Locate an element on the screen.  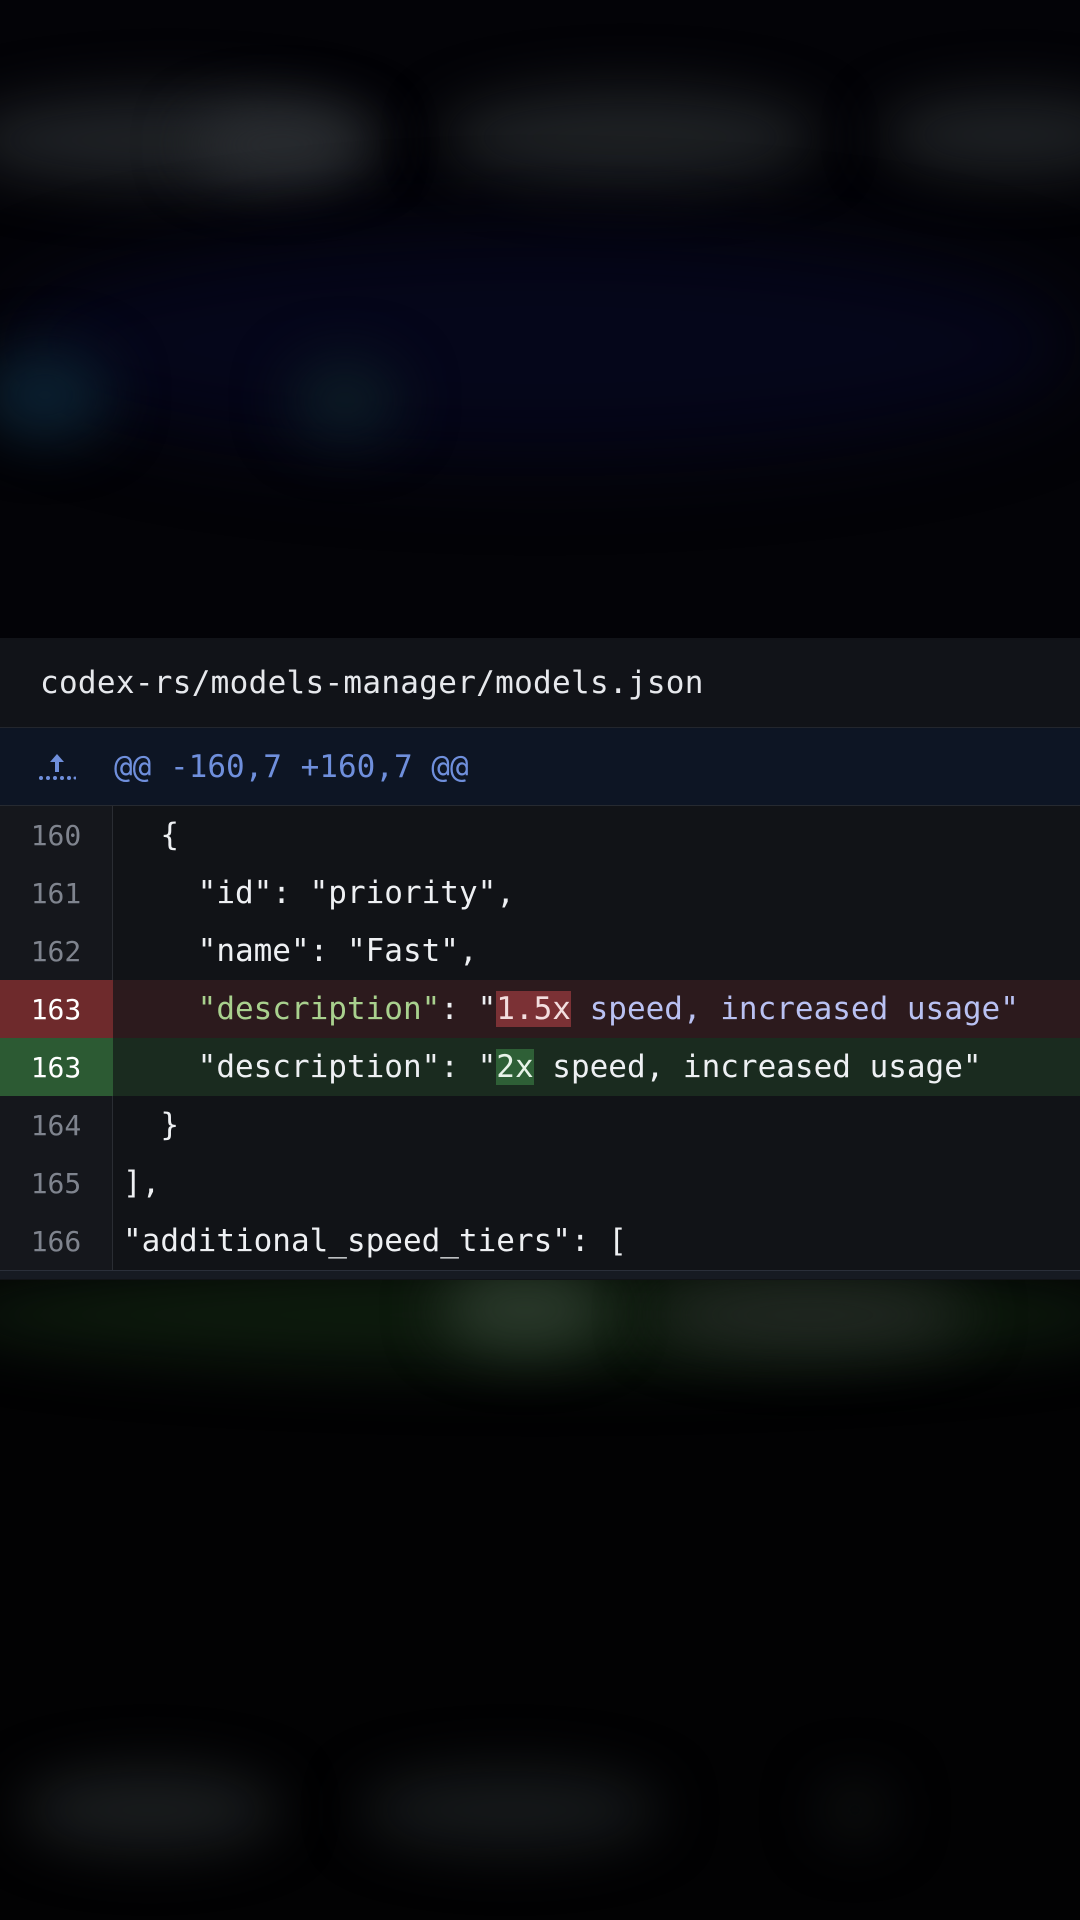
hunk-header: @@ -160,7 +160,7 @@ is located at coordinates (540, 767).